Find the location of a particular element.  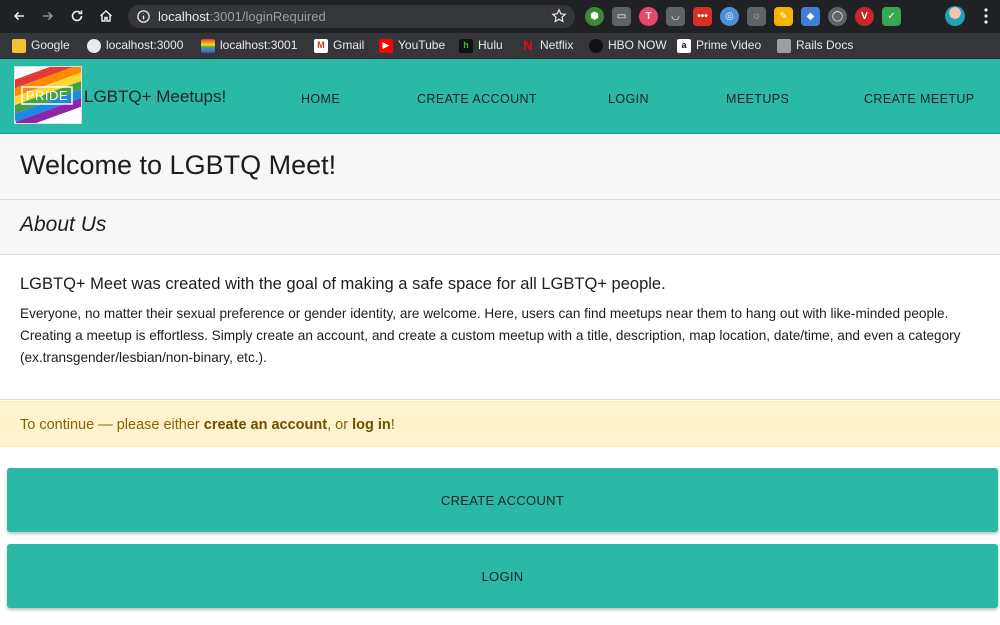

star-icon is located at coordinates (559, 16).